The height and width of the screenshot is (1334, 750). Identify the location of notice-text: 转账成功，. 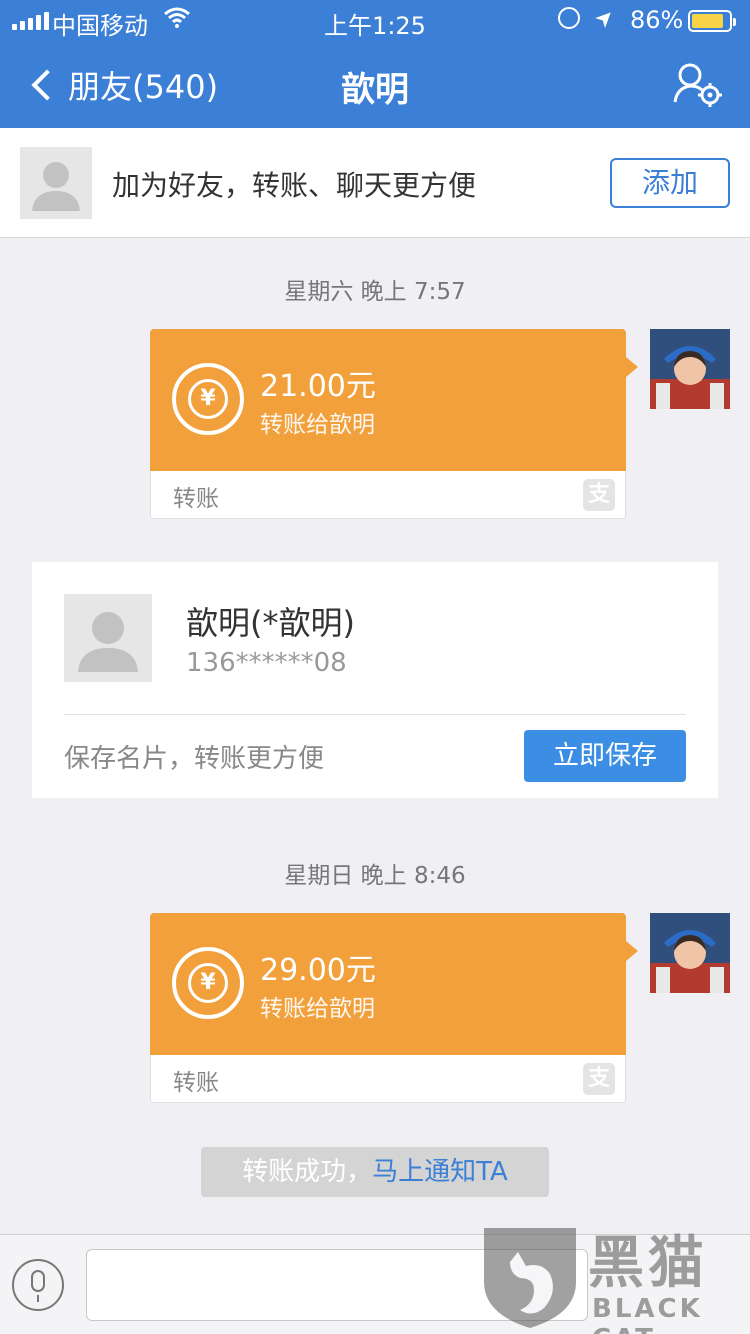
(307, 1172).